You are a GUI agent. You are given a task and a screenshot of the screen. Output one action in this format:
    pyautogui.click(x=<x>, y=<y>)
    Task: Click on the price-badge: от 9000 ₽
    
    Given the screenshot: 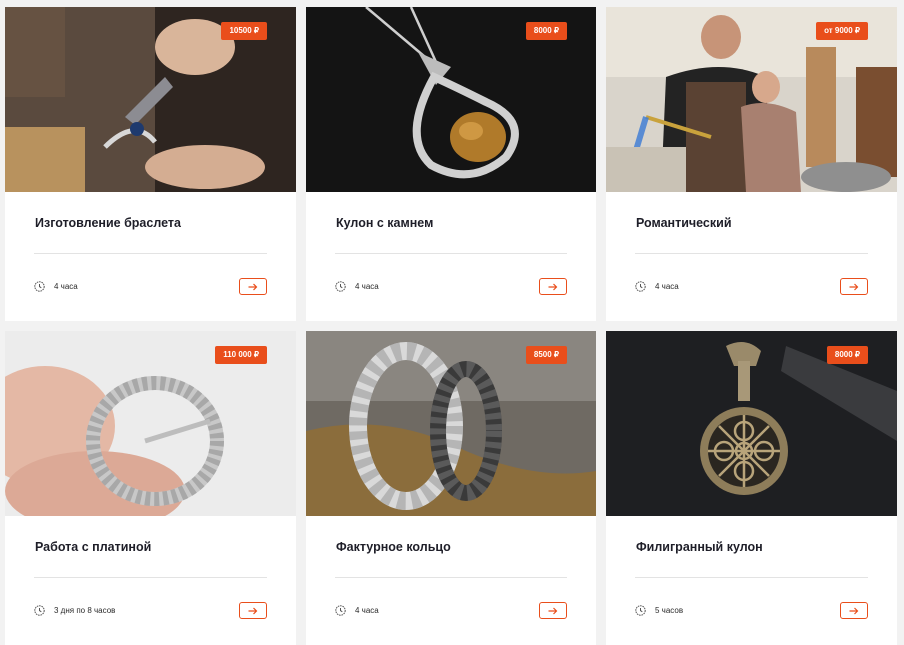 What is the action you would take?
    pyautogui.click(x=842, y=31)
    